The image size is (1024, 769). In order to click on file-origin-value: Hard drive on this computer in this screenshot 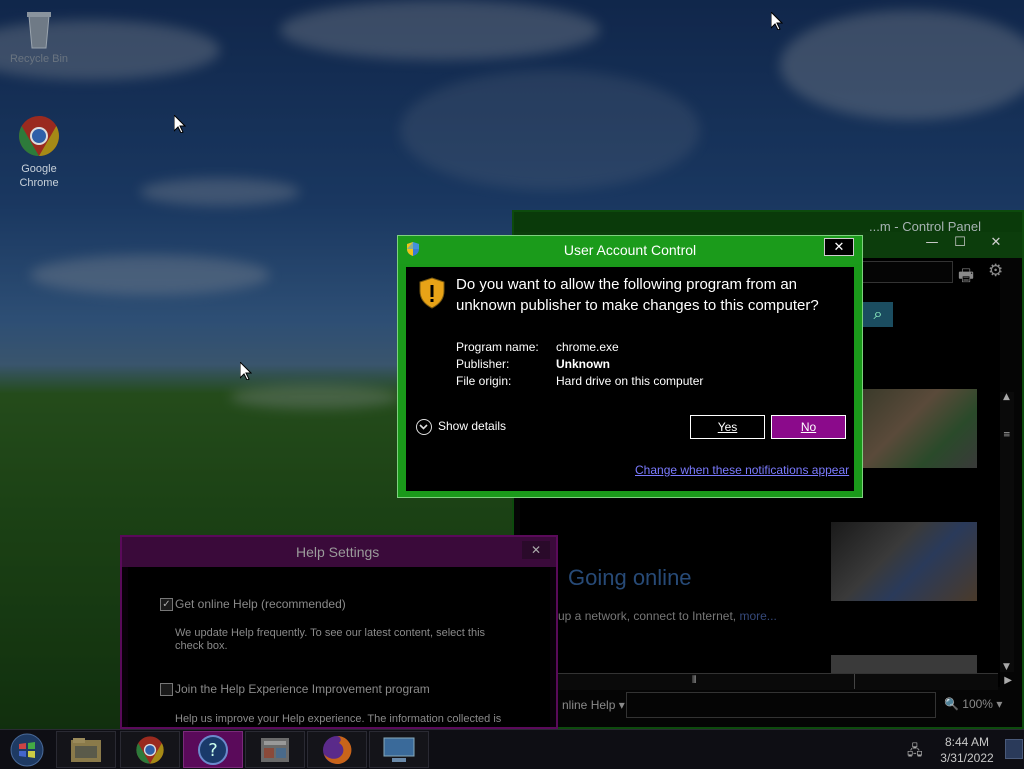, I will do `click(630, 381)`.